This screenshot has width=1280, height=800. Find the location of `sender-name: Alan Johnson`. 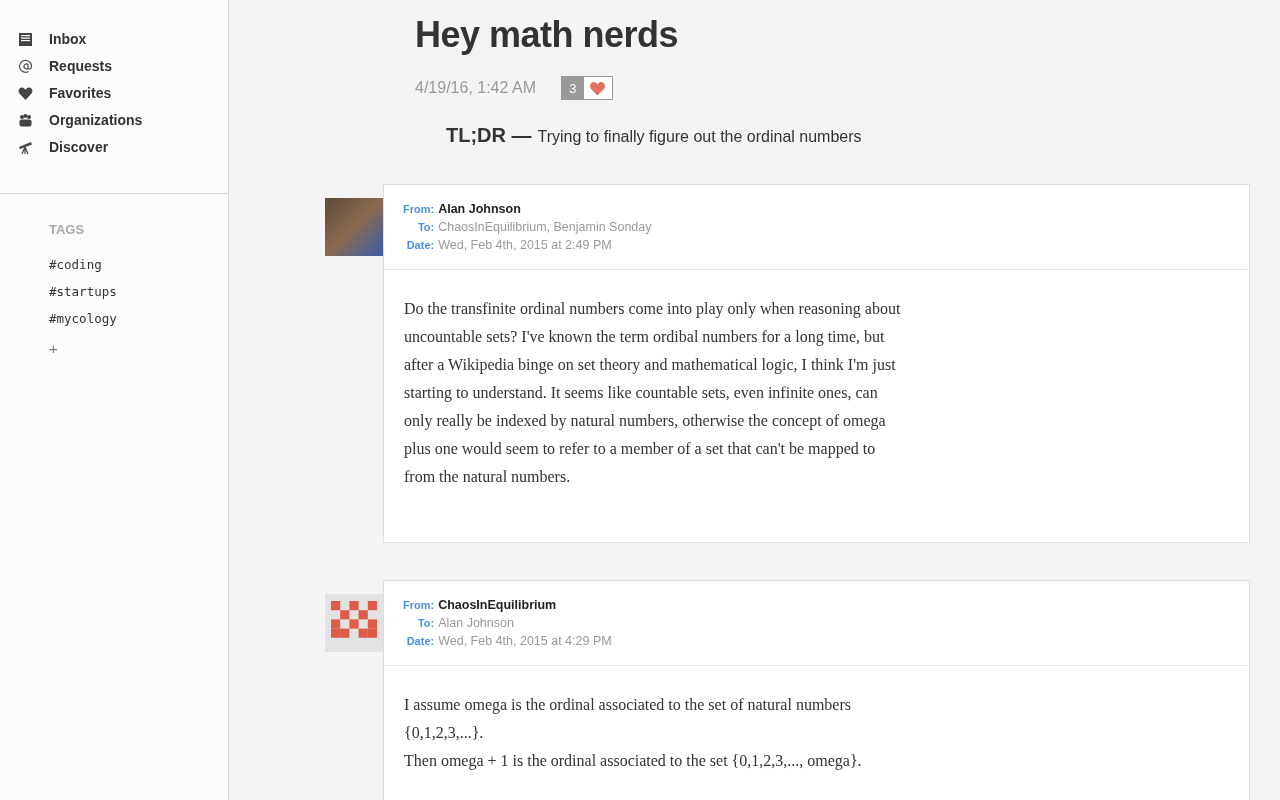

sender-name: Alan Johnson is located at coordinates (480, 209).